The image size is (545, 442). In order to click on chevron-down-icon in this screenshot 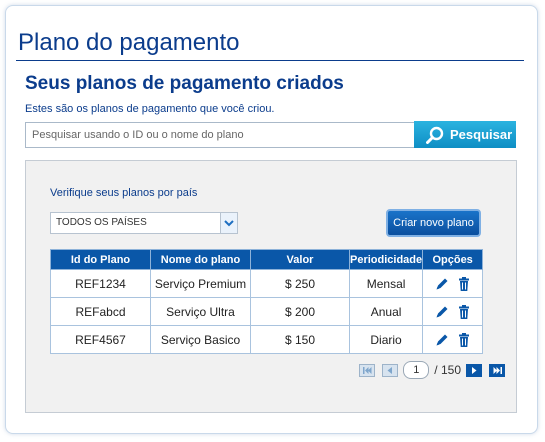, I will do `click(228, 223)`.